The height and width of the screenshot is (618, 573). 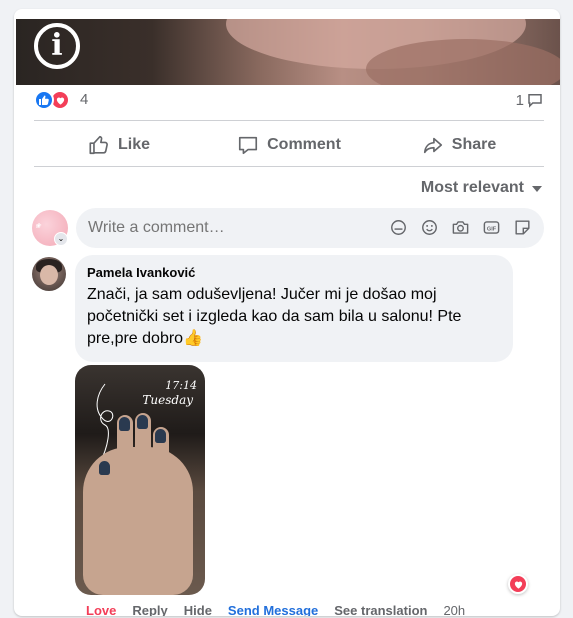 What do you see at coordinates (273, 609) in the screenshot?
I see `send-message-button: Send Message` at bounding box center [273, 609].